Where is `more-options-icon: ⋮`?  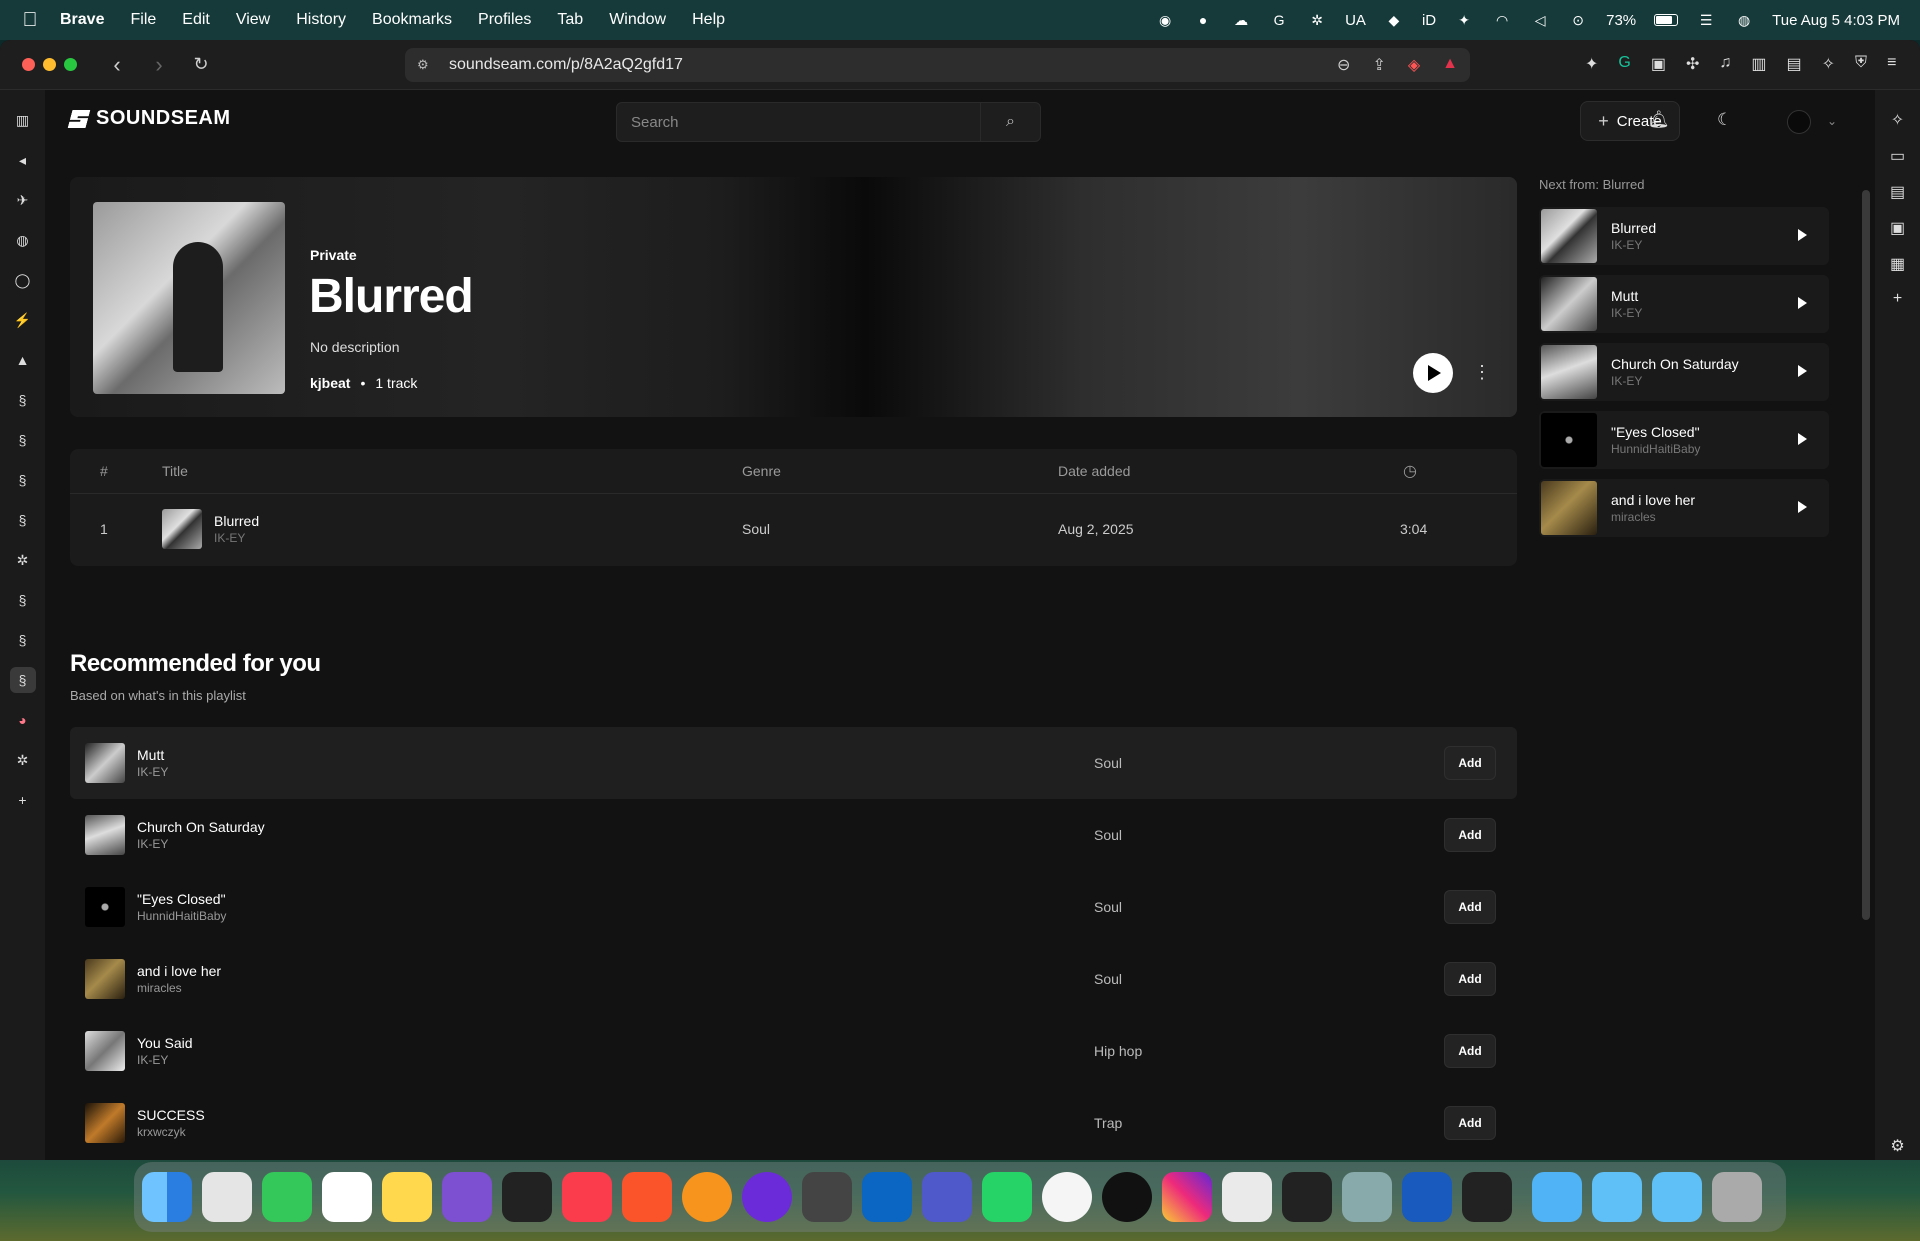 more-options-icon: ⋮ is located at coordinates (1482, 372).